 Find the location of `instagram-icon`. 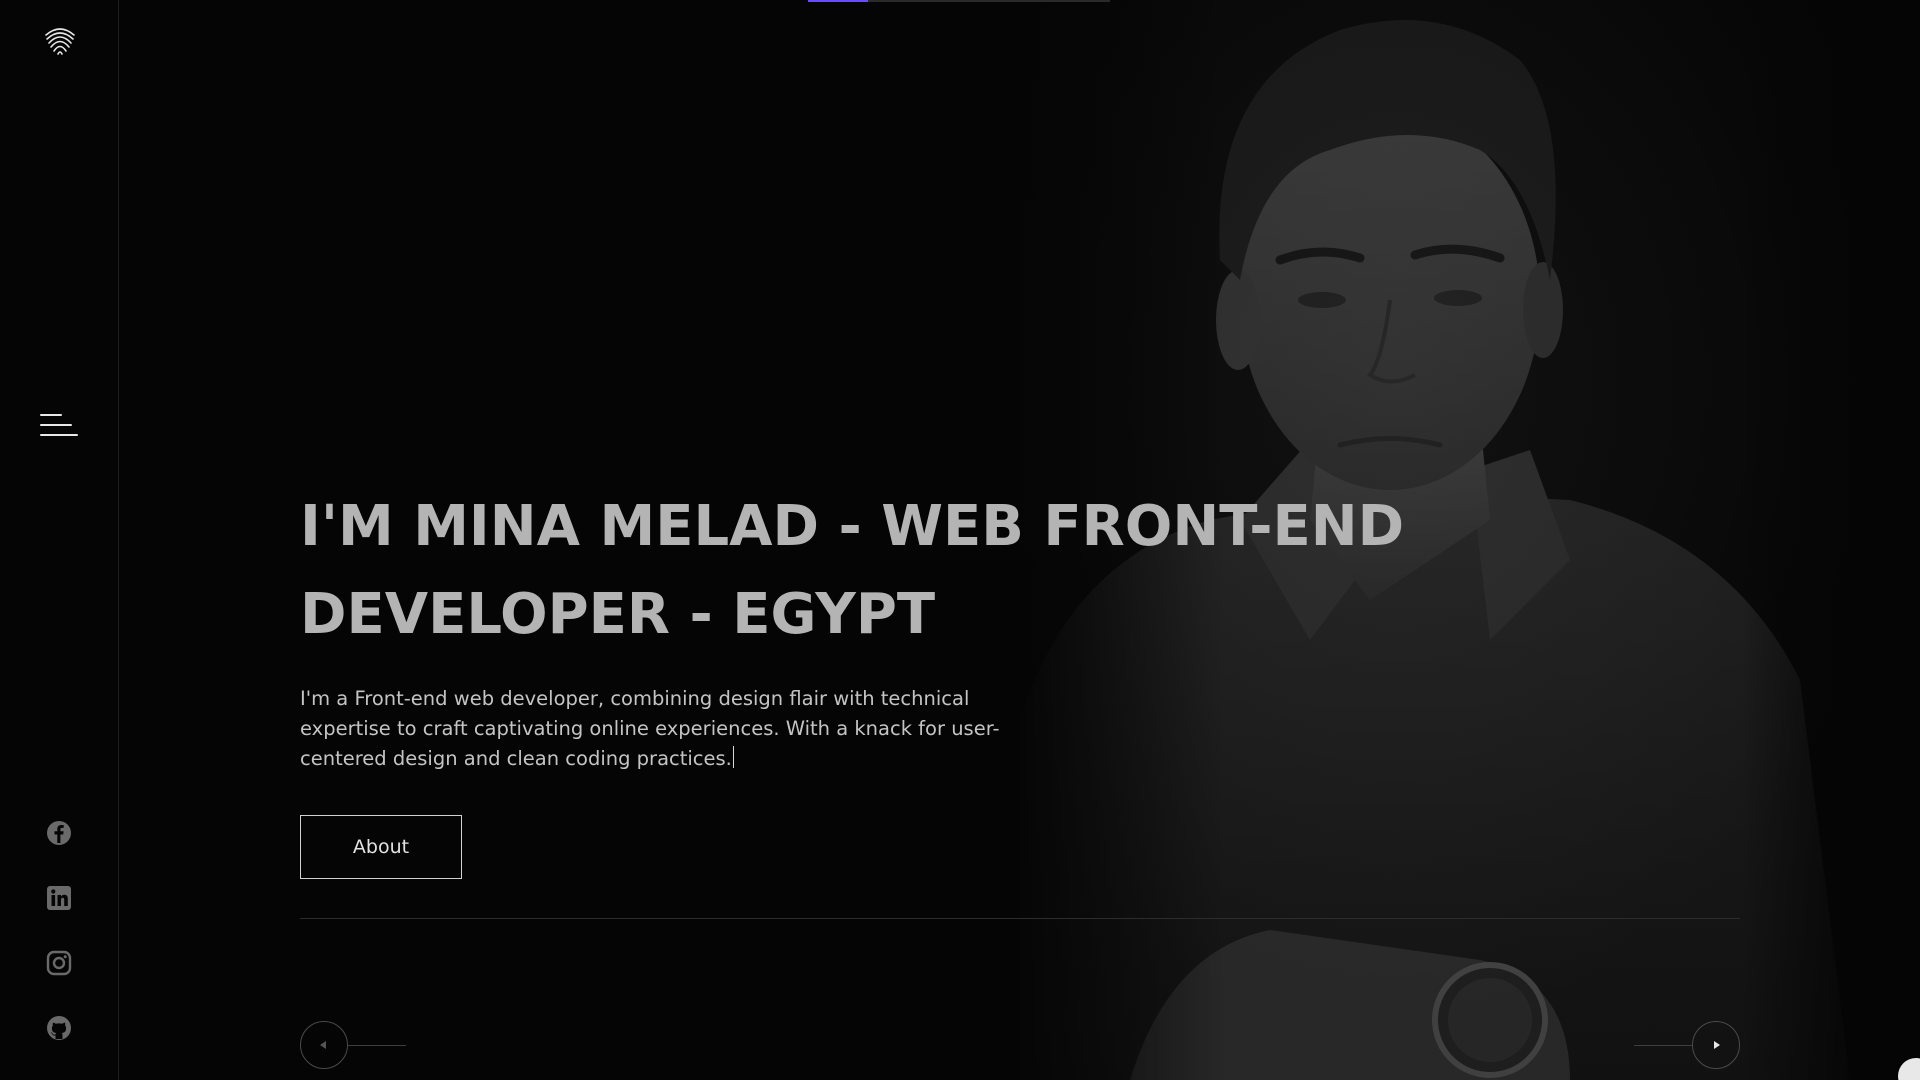

instagram-icon is located at coordinates (59, 963).